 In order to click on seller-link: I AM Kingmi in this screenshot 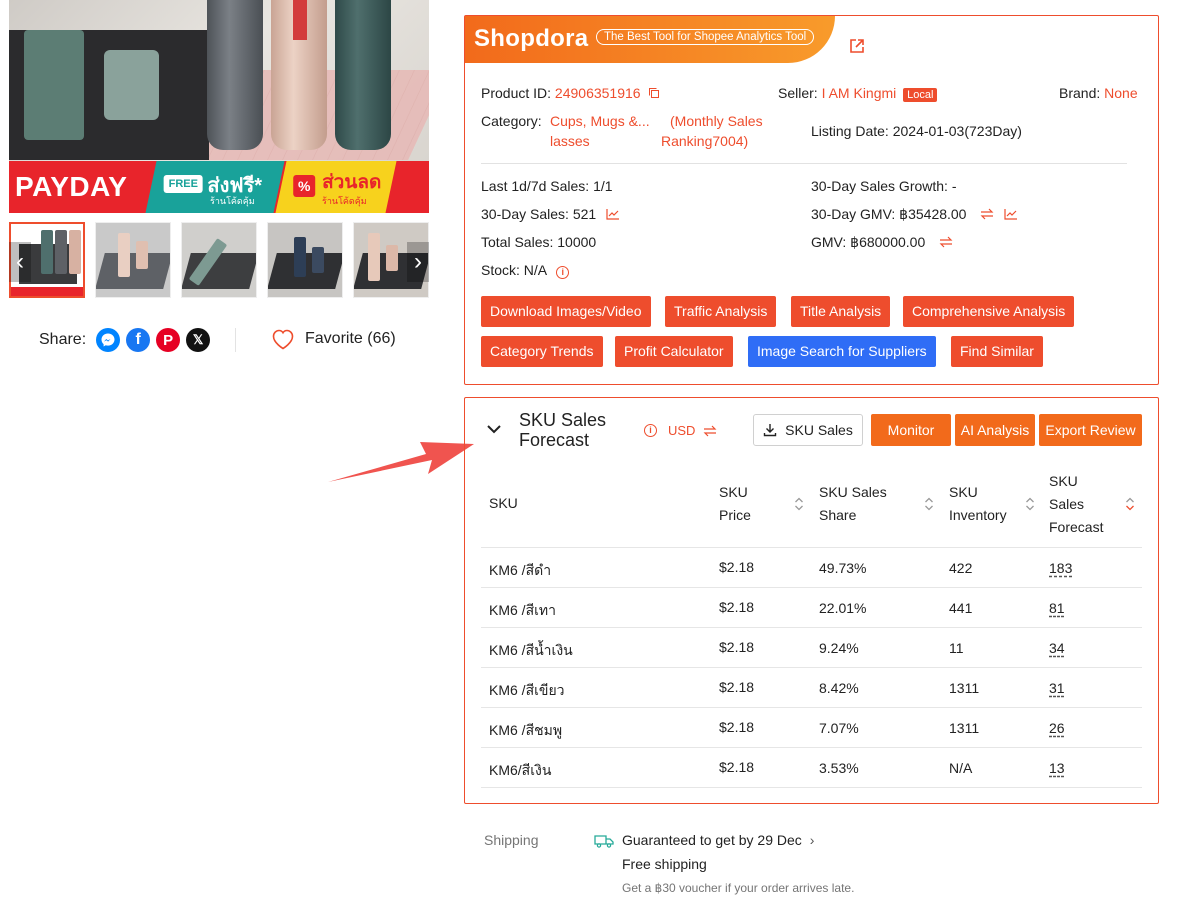, I will do `click(859, 93)`.